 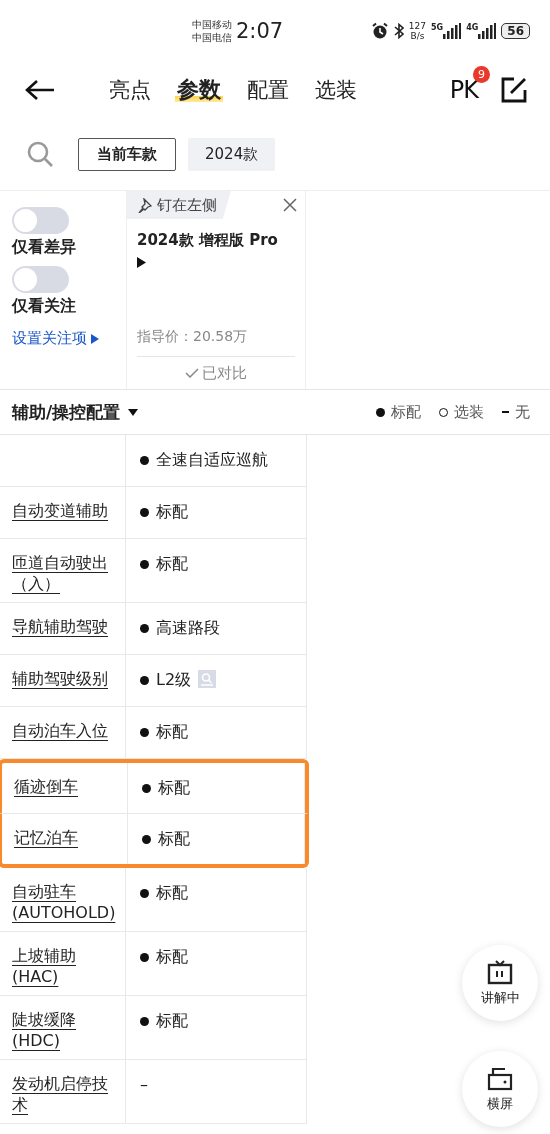 I want to click on nav-tab: 亮点, so click(x=130, y=90).